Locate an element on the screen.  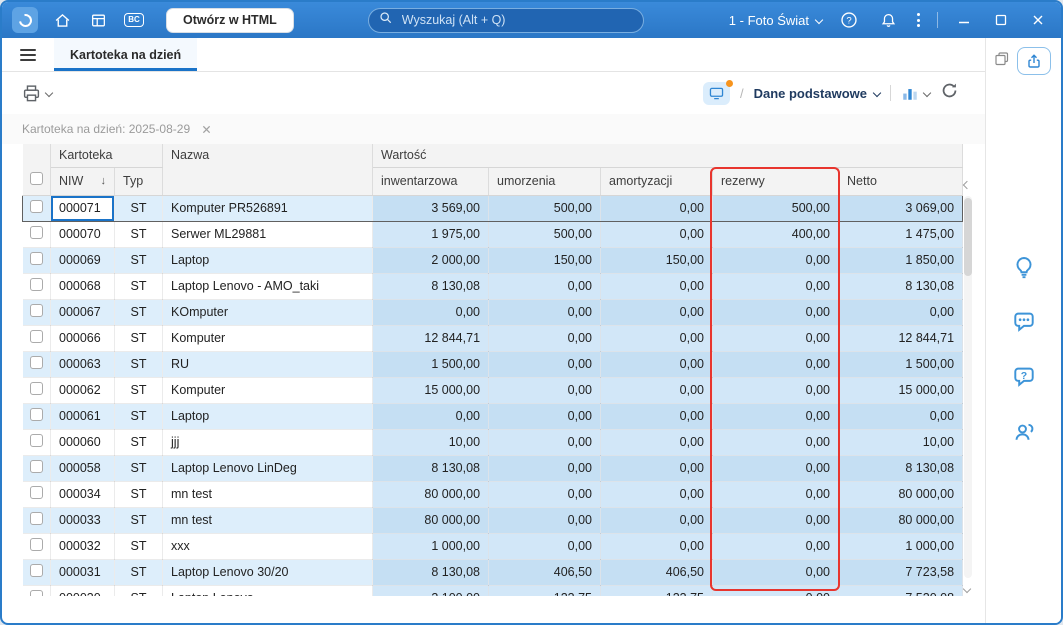
select-all-checkbox is located at coordinates (36, 178).